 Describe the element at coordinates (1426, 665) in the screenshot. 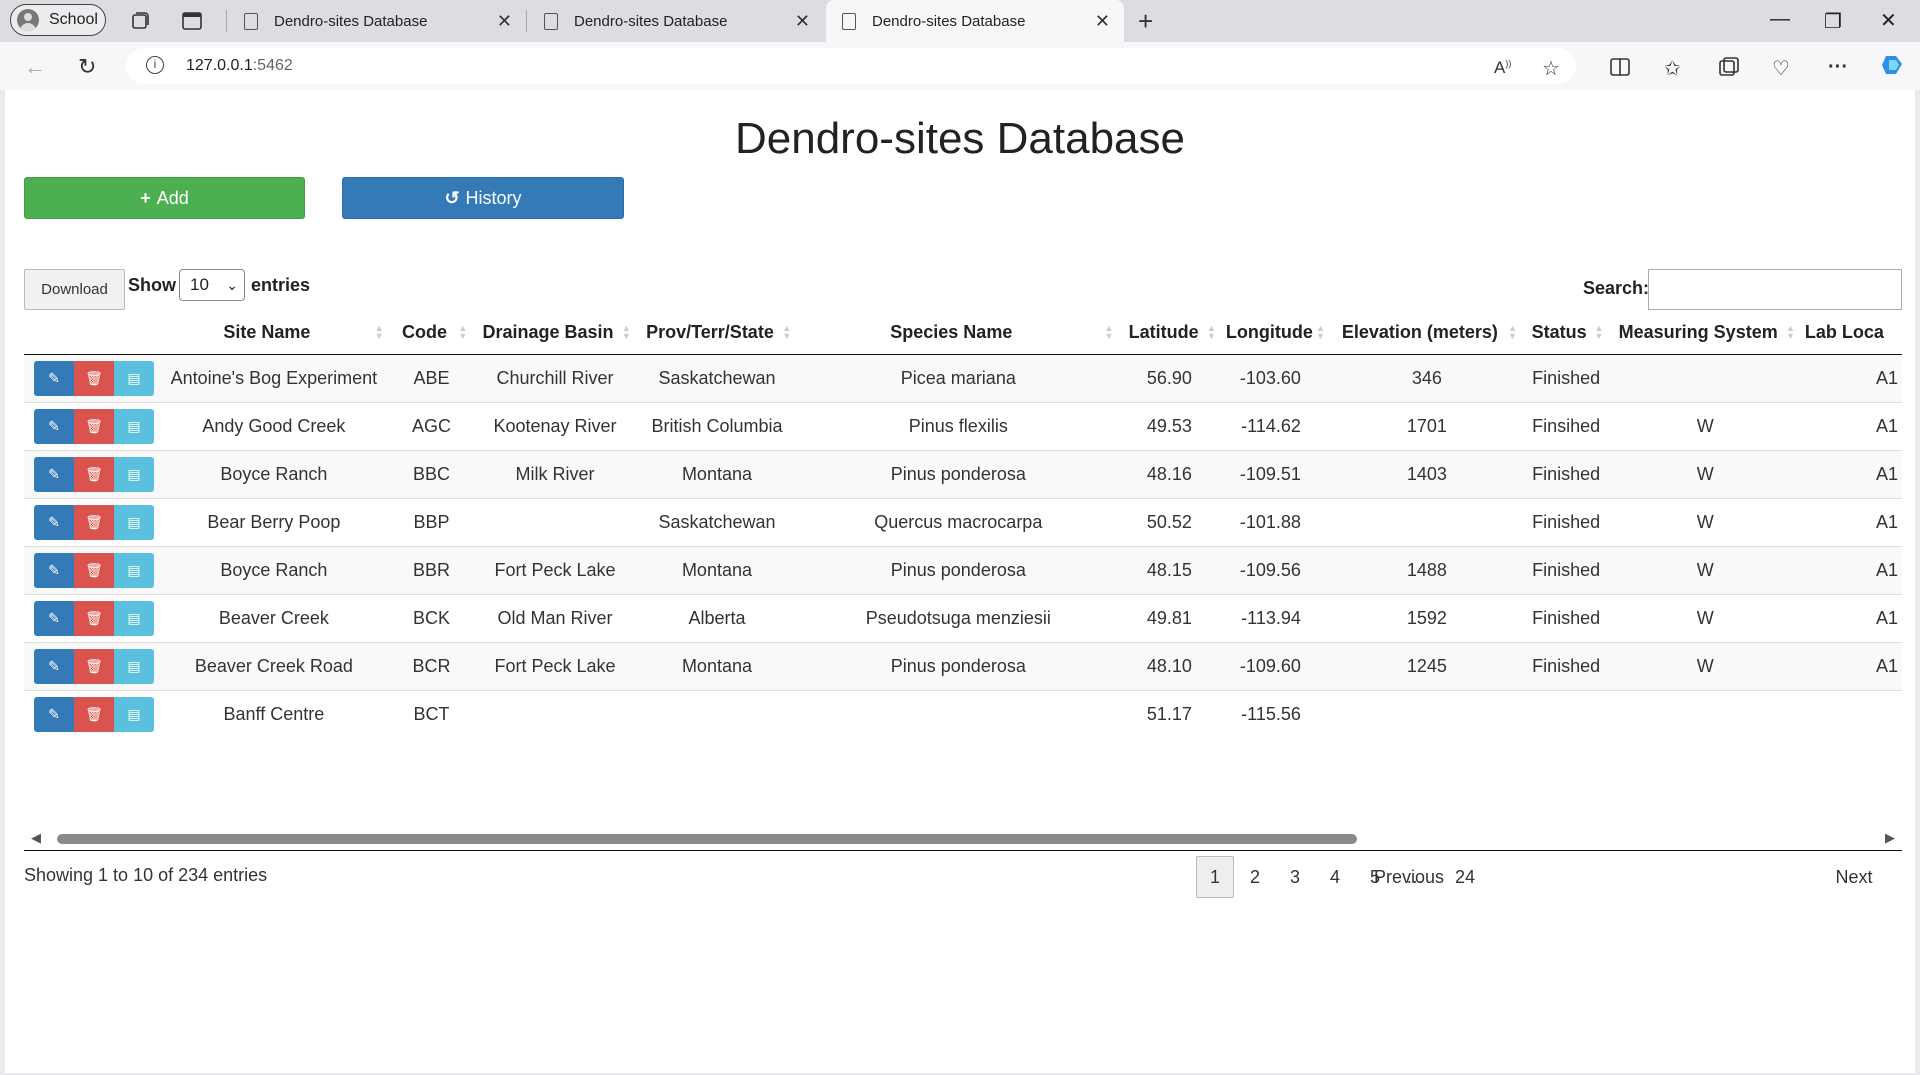

I see `table-cell: 1245` at that location.